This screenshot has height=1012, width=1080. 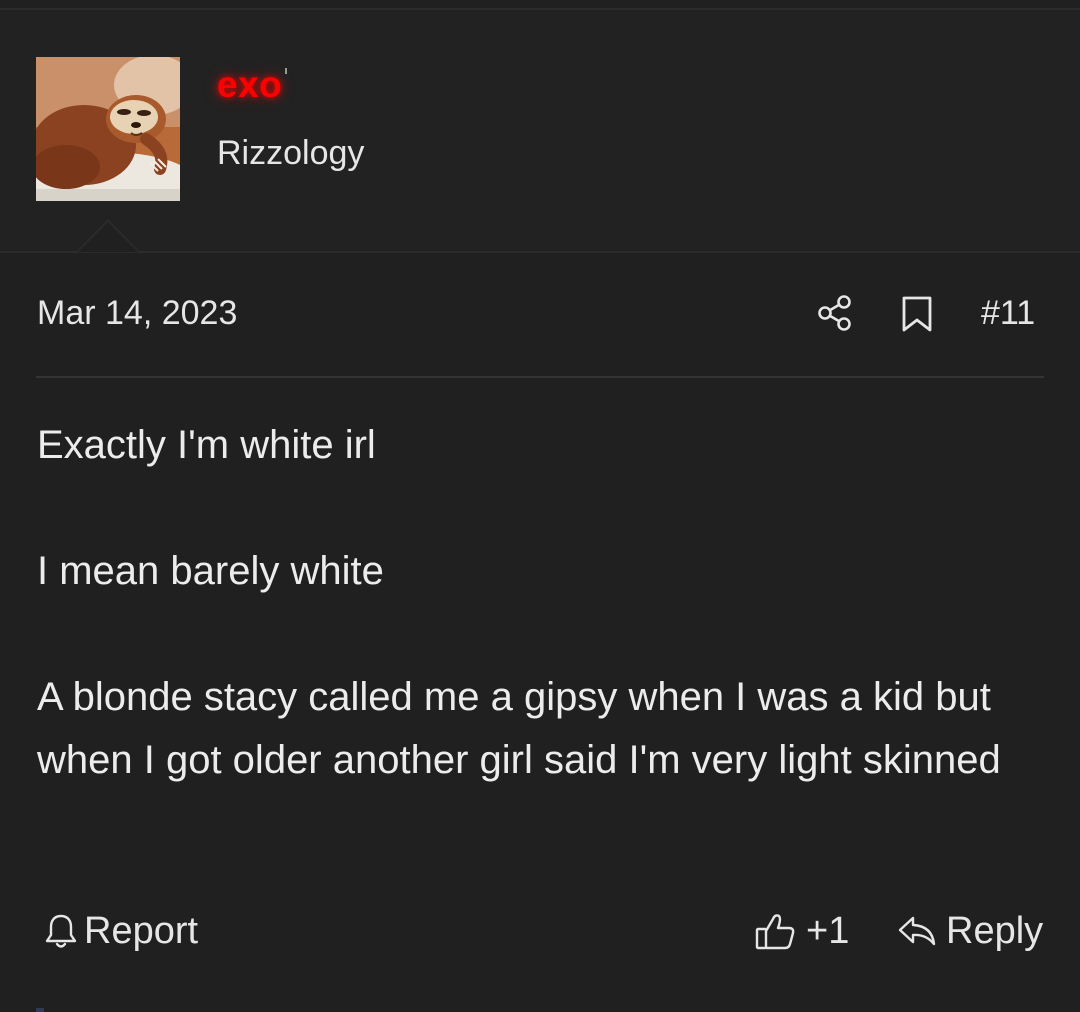 I want to click on reaction-count: +1, so click(x=828, y=930).